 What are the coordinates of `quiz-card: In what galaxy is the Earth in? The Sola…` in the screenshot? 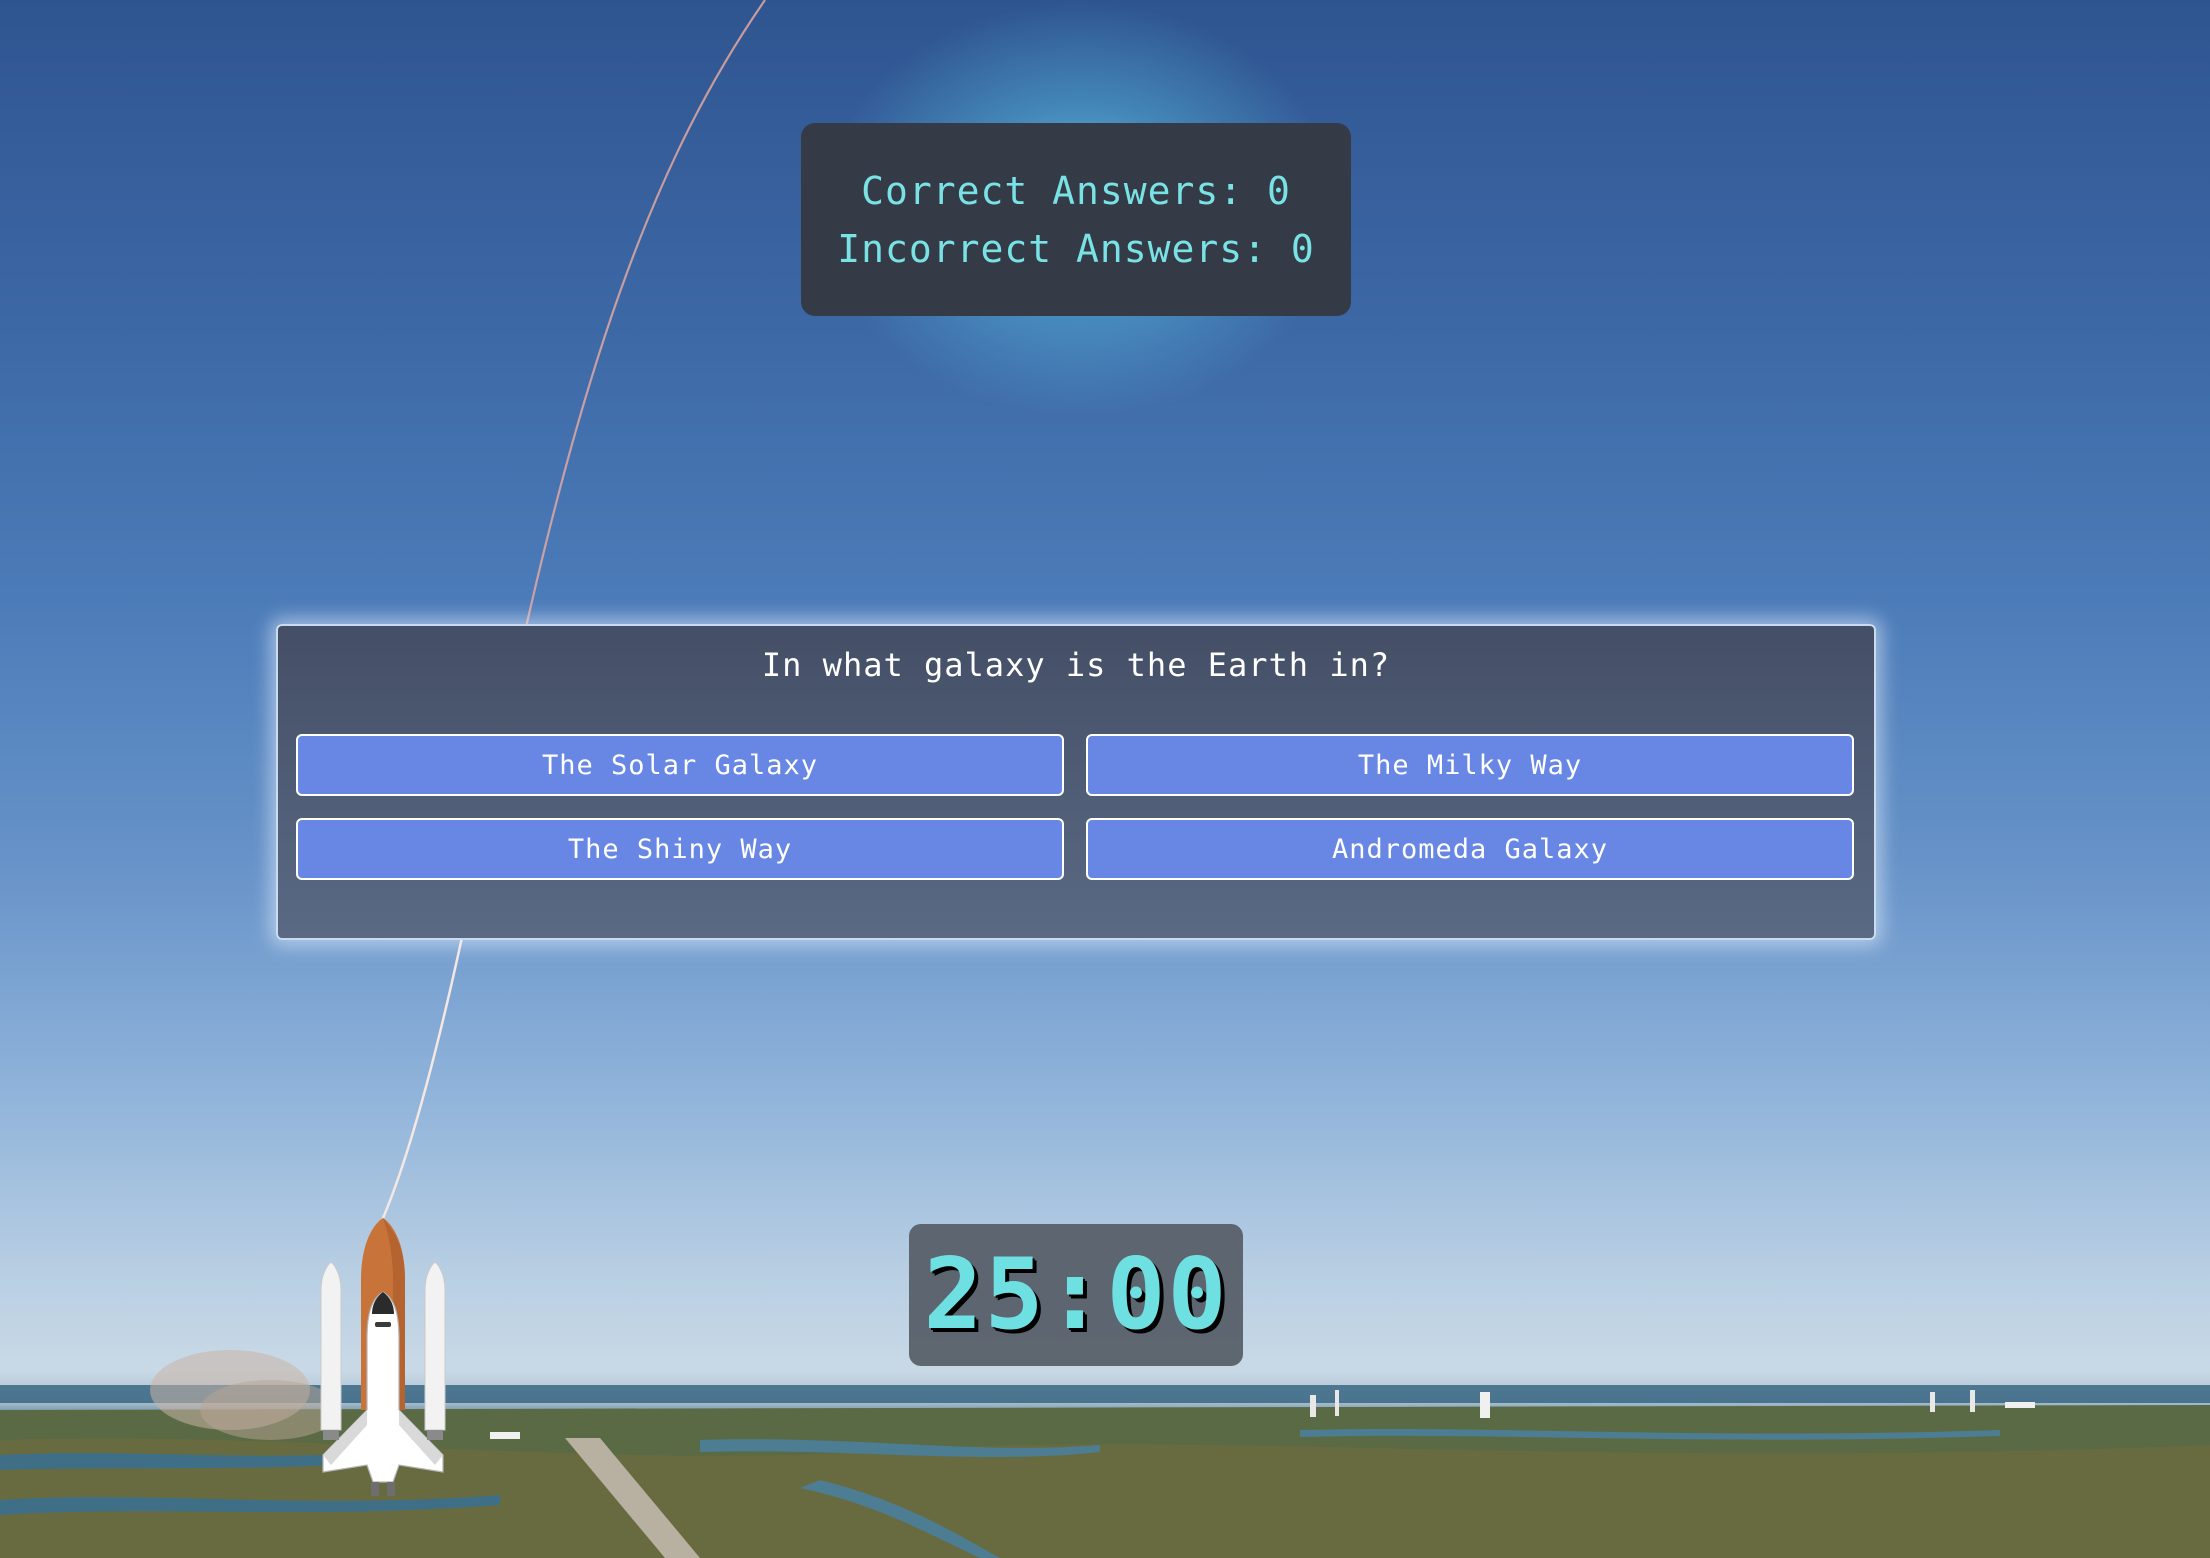 It's located at (1076, 782).